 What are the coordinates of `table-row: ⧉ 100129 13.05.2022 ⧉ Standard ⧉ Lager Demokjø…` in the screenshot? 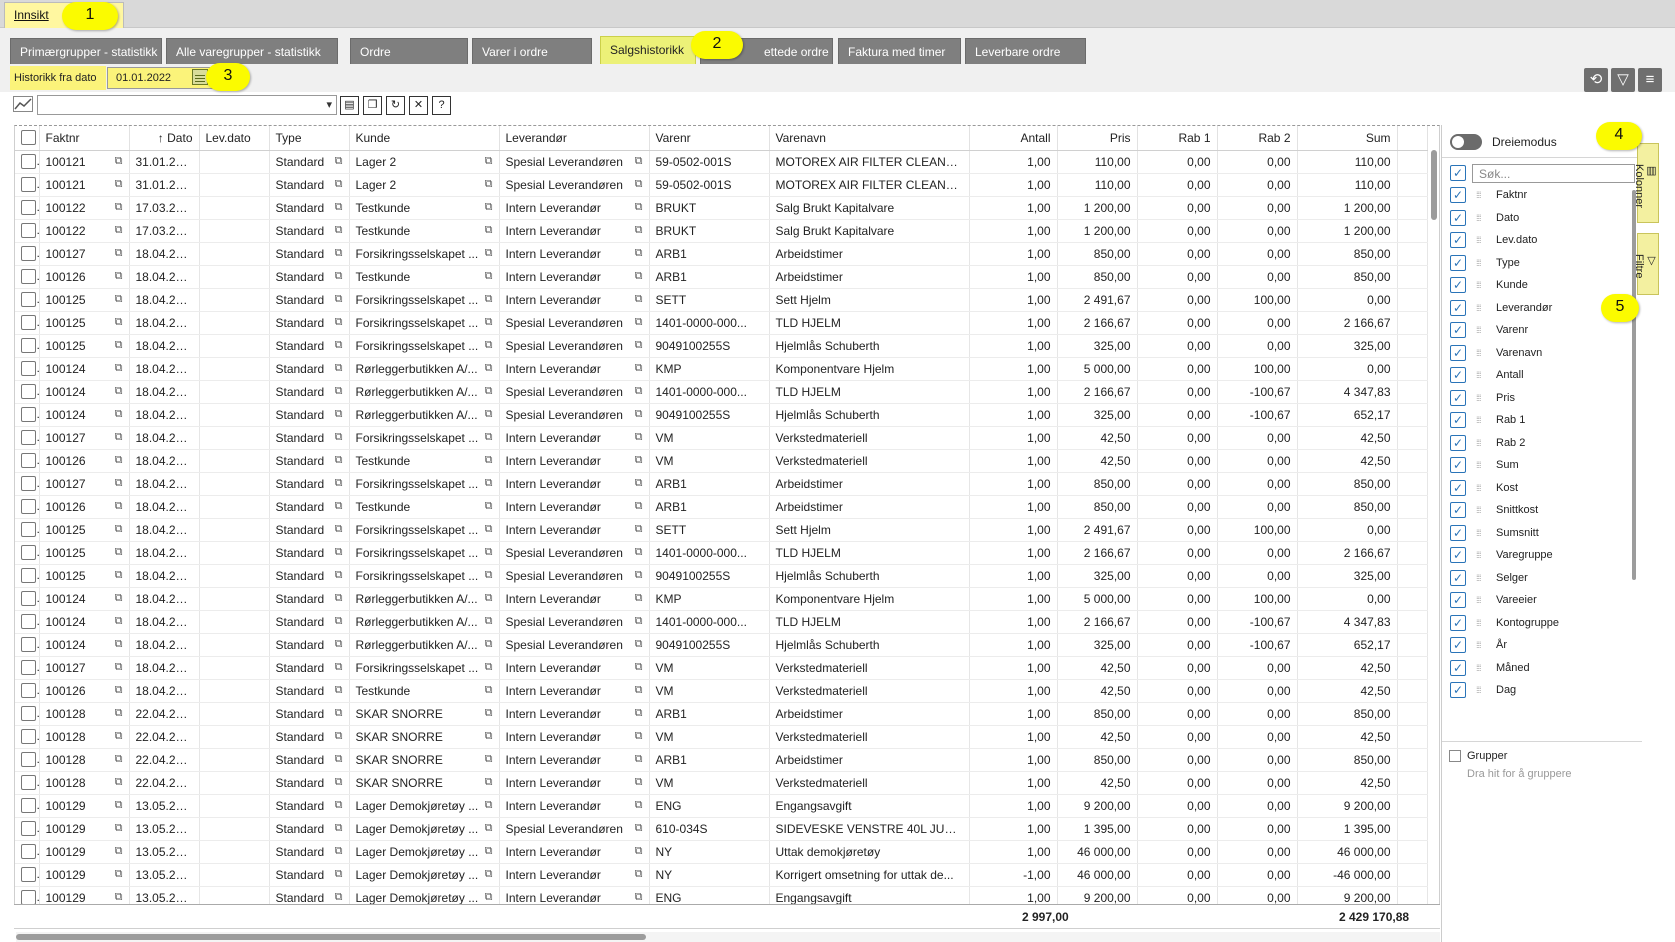 It's located at (721, 852).